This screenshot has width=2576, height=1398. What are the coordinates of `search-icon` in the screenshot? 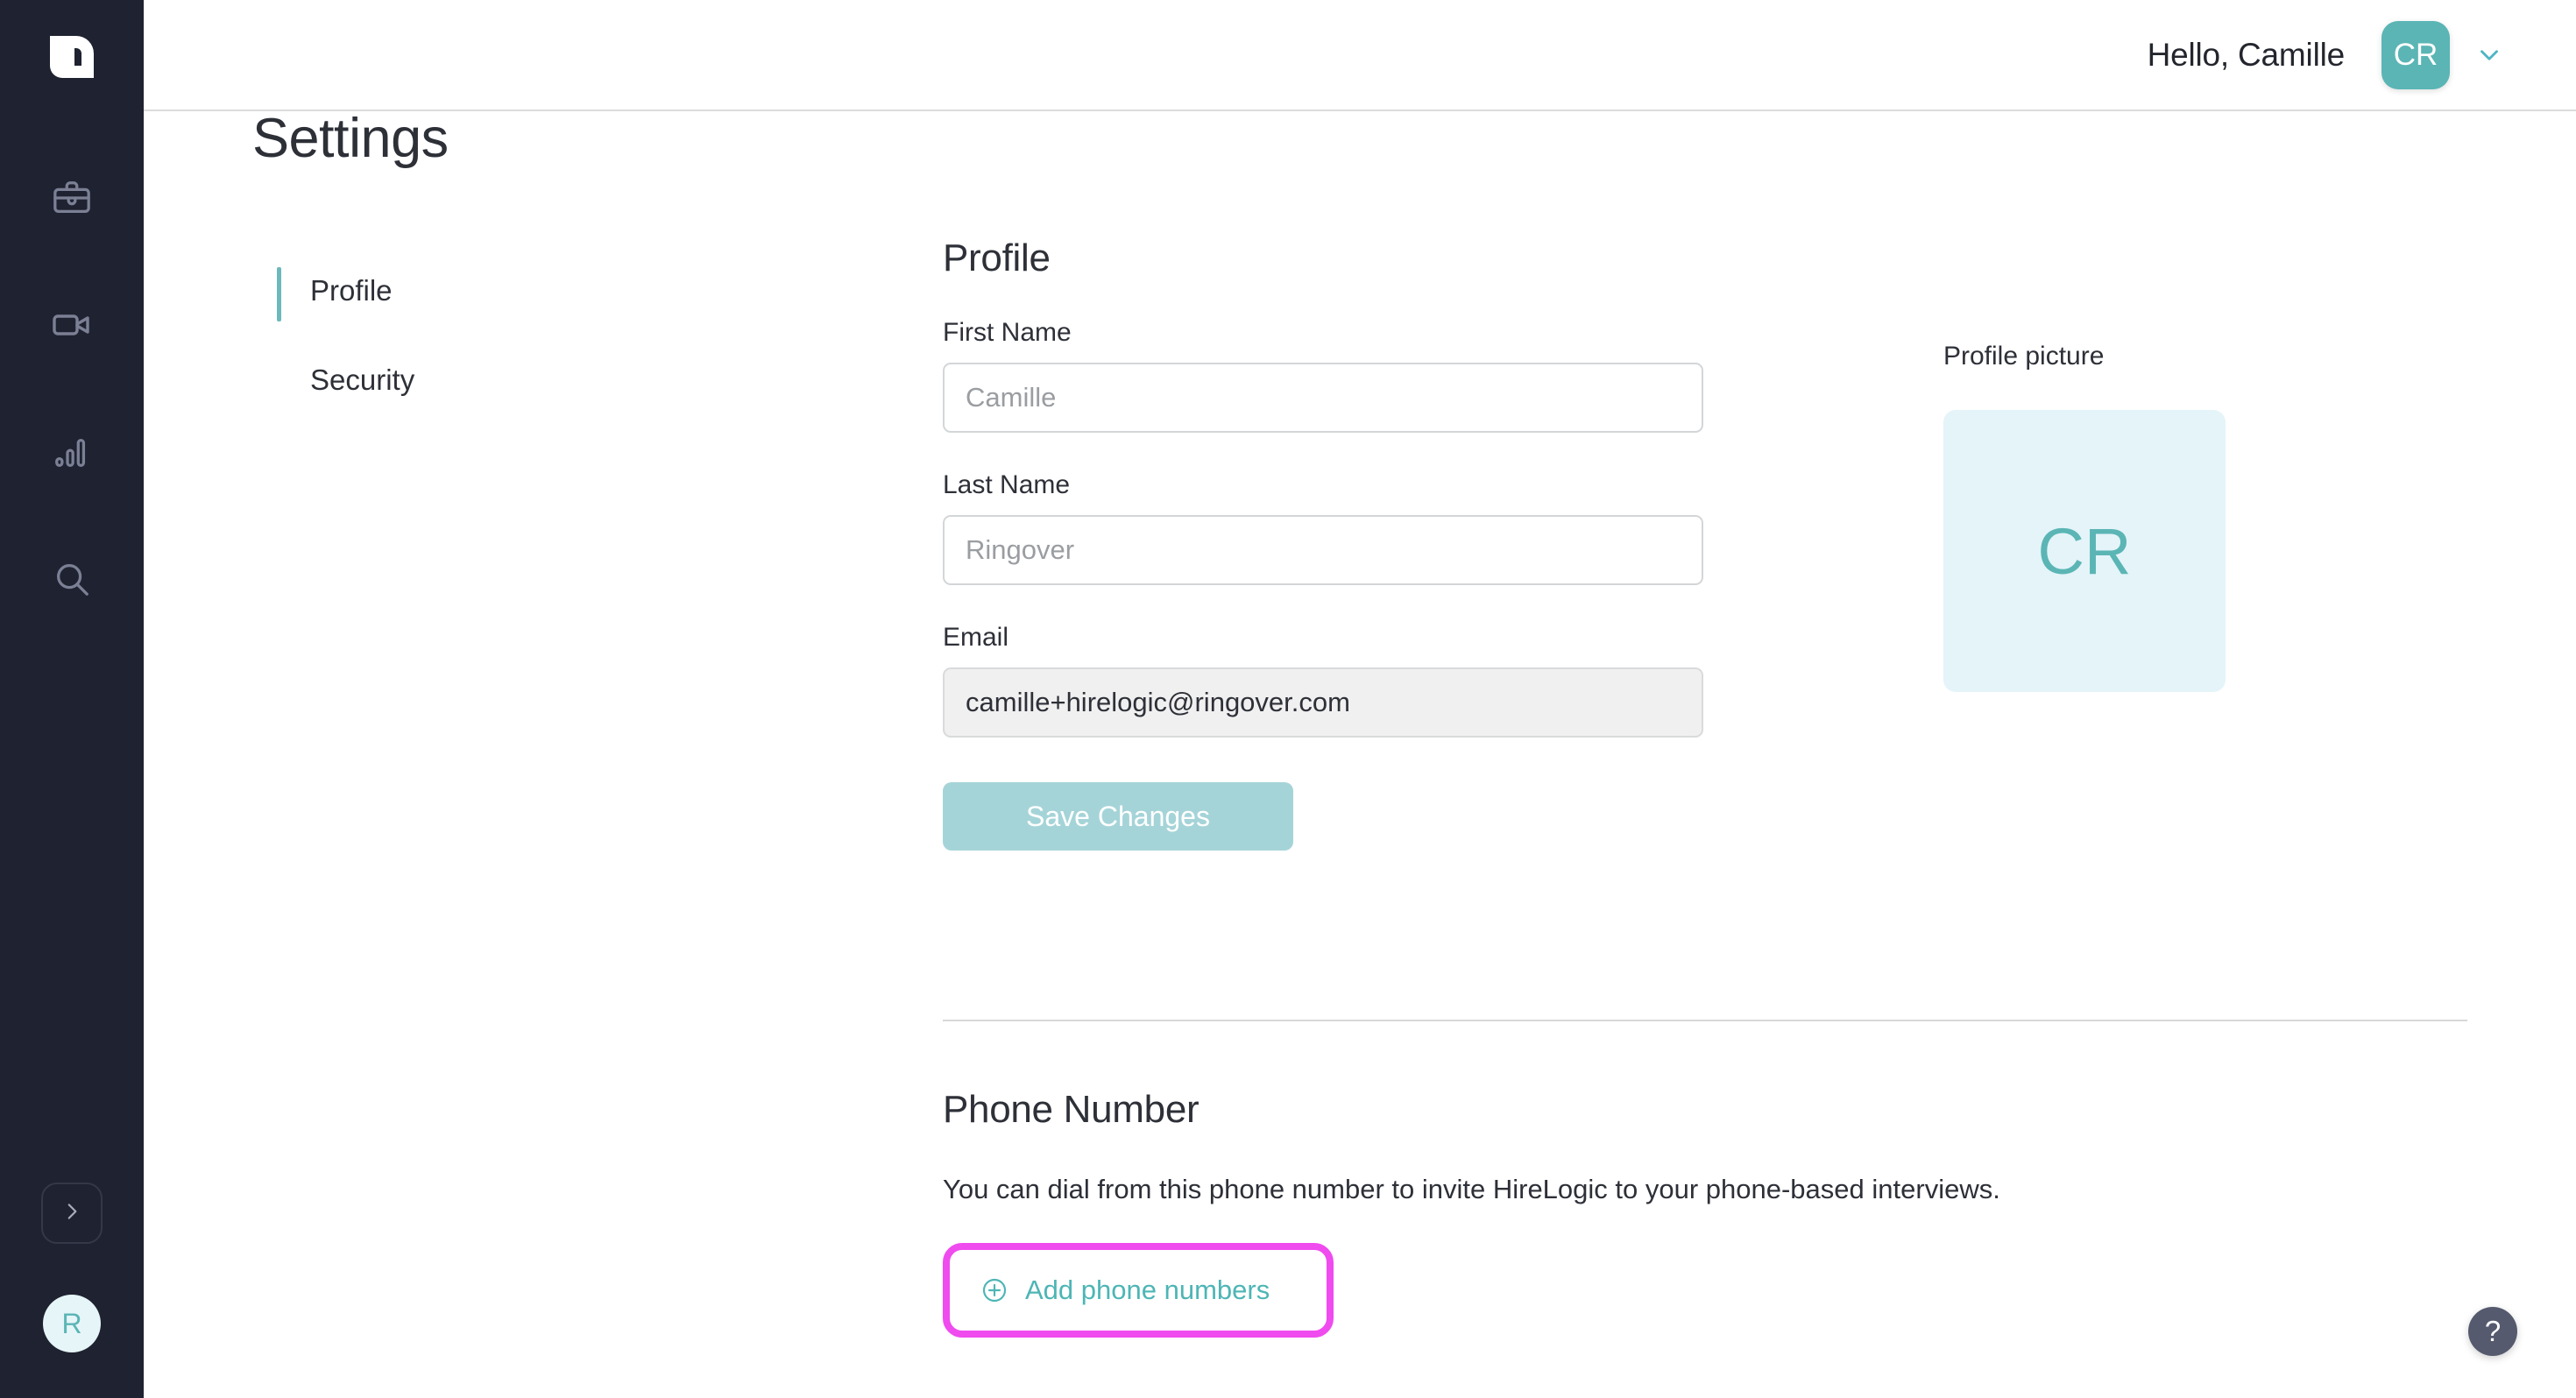 It's located at (72, 579).